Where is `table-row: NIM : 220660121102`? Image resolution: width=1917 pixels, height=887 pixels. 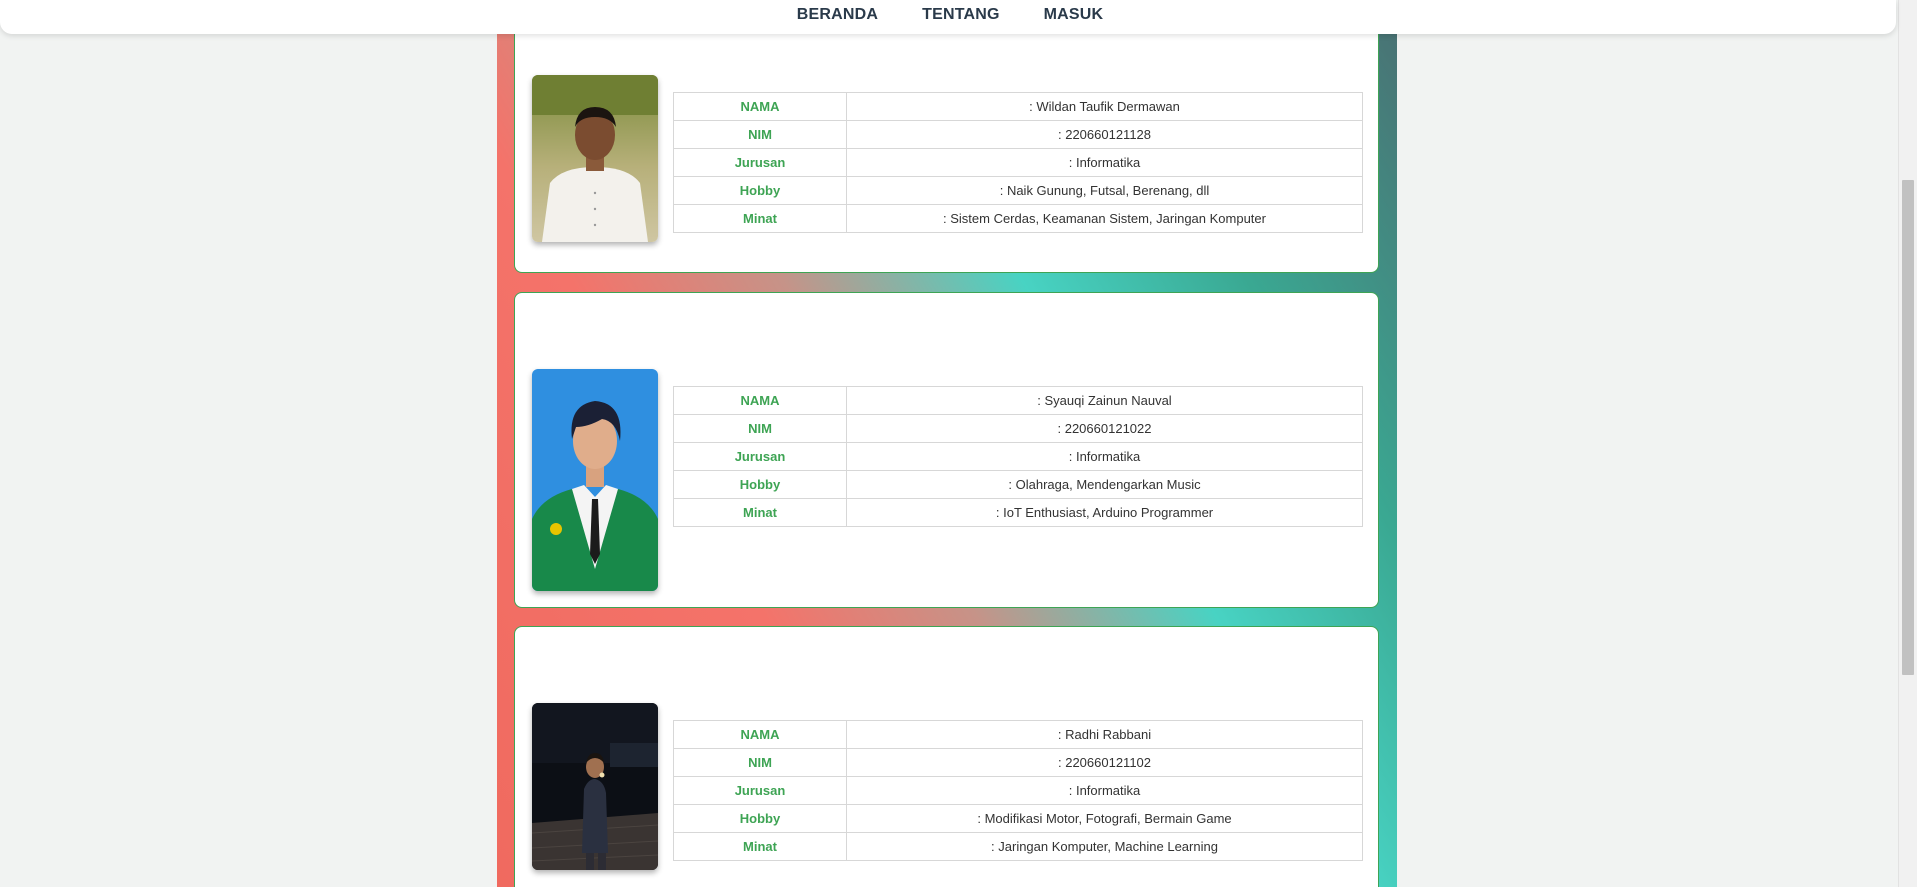 table-row: NIM : 220660121102 is located at coordinates (1018, 762).